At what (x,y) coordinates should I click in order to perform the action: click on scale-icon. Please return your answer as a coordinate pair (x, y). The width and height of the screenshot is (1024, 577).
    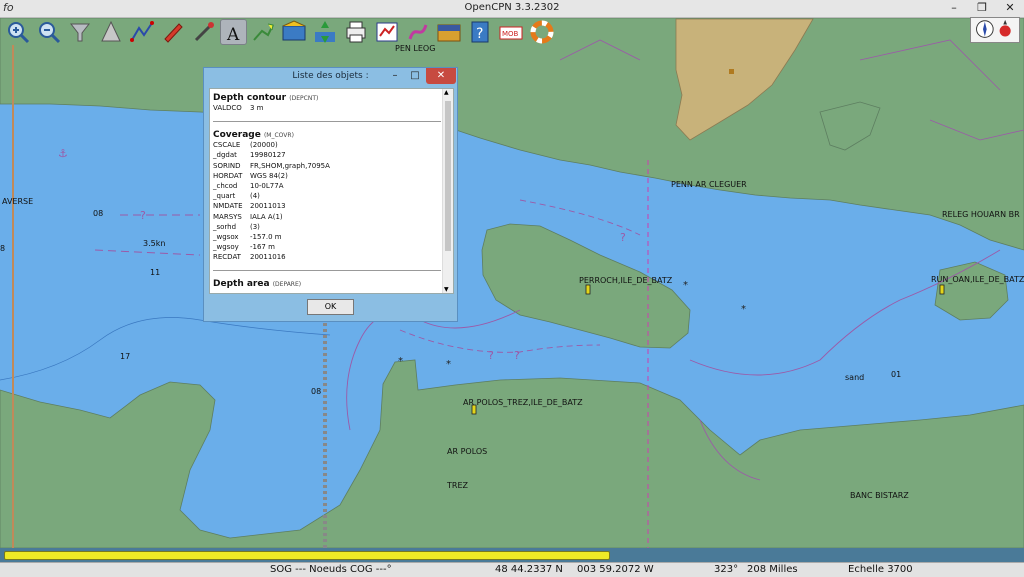
    Looking at the image, I should click on (111, 32).